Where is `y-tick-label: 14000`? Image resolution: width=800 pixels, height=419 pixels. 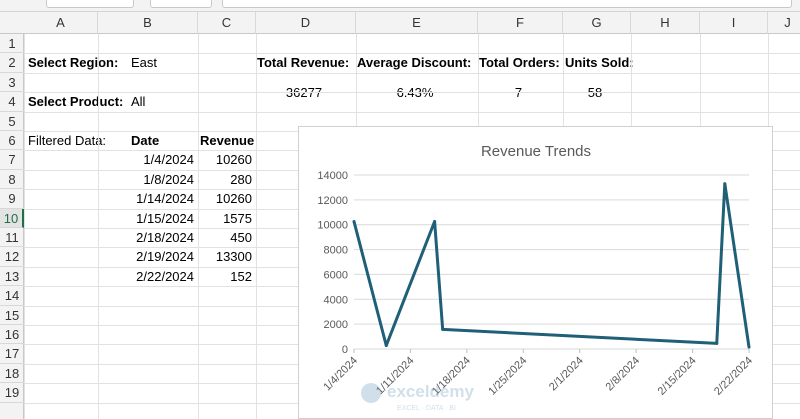 y-tick-label: 14000 is located at coordinates (332, 176).